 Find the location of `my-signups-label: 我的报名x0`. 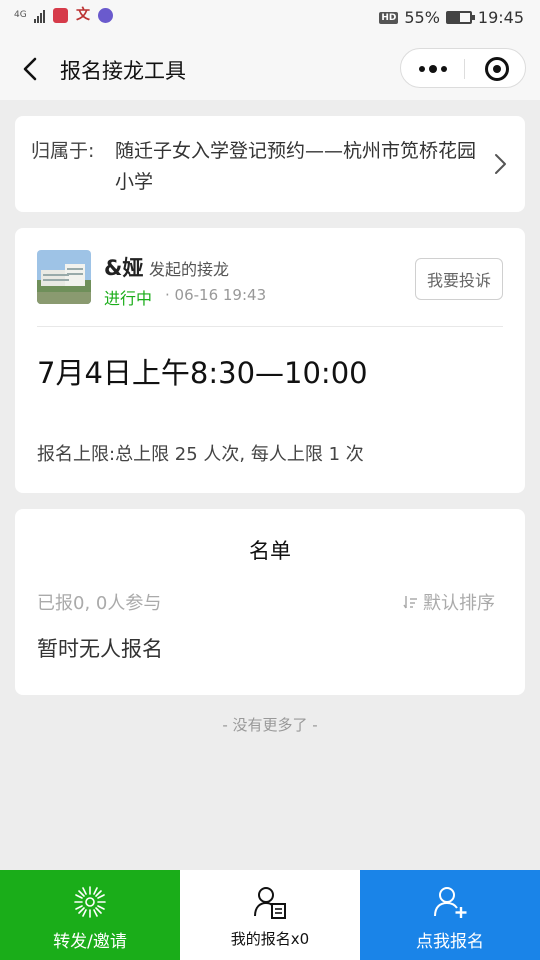

my-signups-label: 我的报名x0 is located at coordinates (270, 939).